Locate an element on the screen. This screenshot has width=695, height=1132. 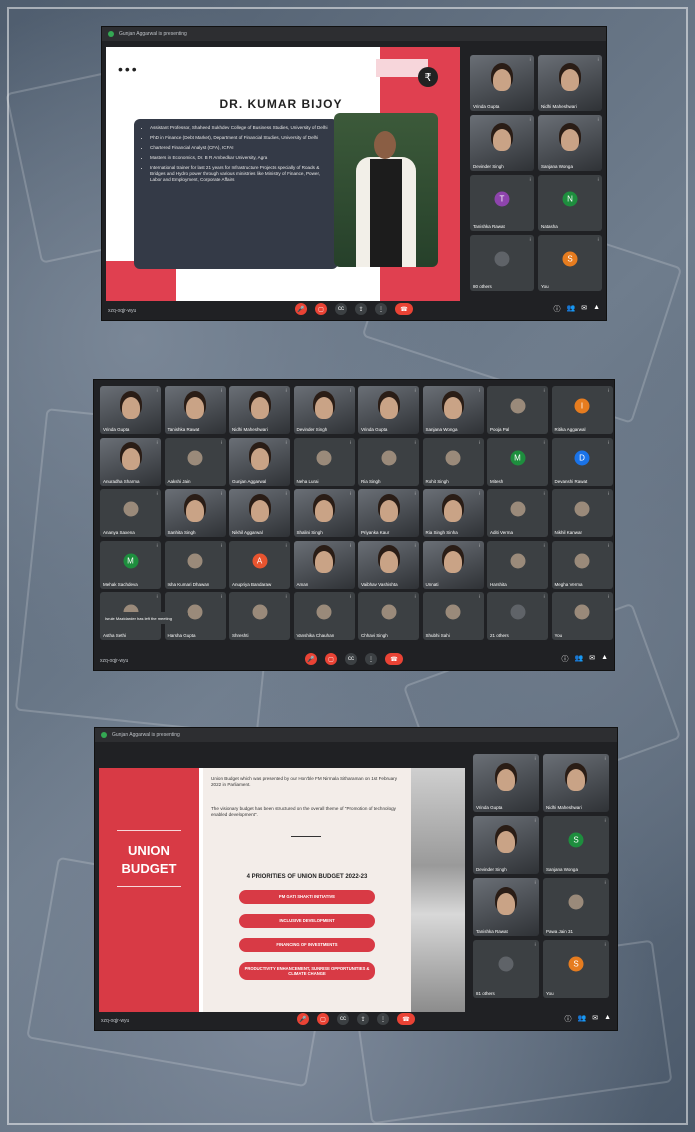
participant-tile: ⁝ Isha Kumari Dhawan is located at coordinates (195, 564).